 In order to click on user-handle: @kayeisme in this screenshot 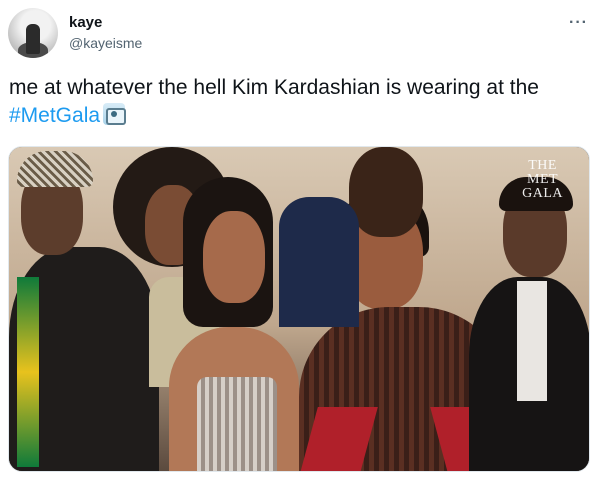, I will do `click(105, 43)`.